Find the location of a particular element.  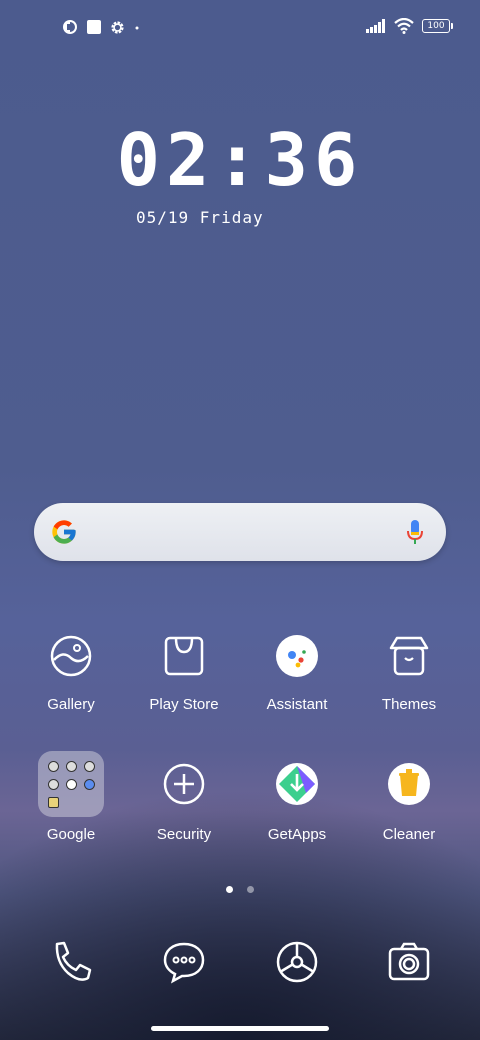

app-getapps: GetApps is located at coordinates (297, 798).